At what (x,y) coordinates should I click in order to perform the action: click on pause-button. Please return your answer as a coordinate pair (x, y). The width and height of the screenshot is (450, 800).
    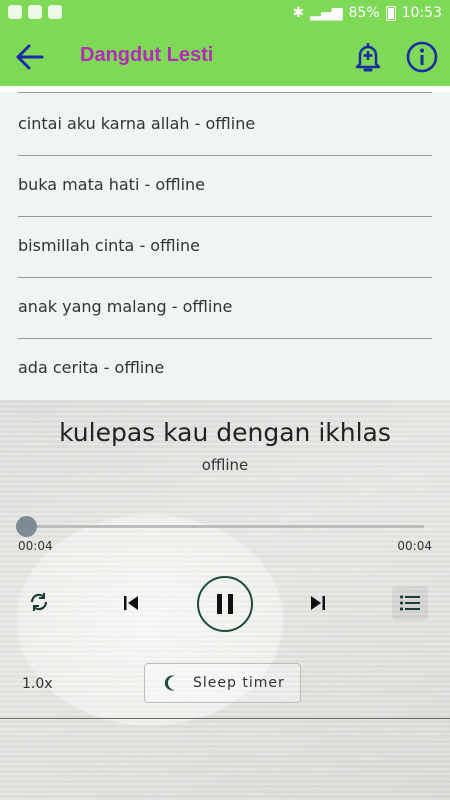
    Looking at the image, I should click on (225, 604).